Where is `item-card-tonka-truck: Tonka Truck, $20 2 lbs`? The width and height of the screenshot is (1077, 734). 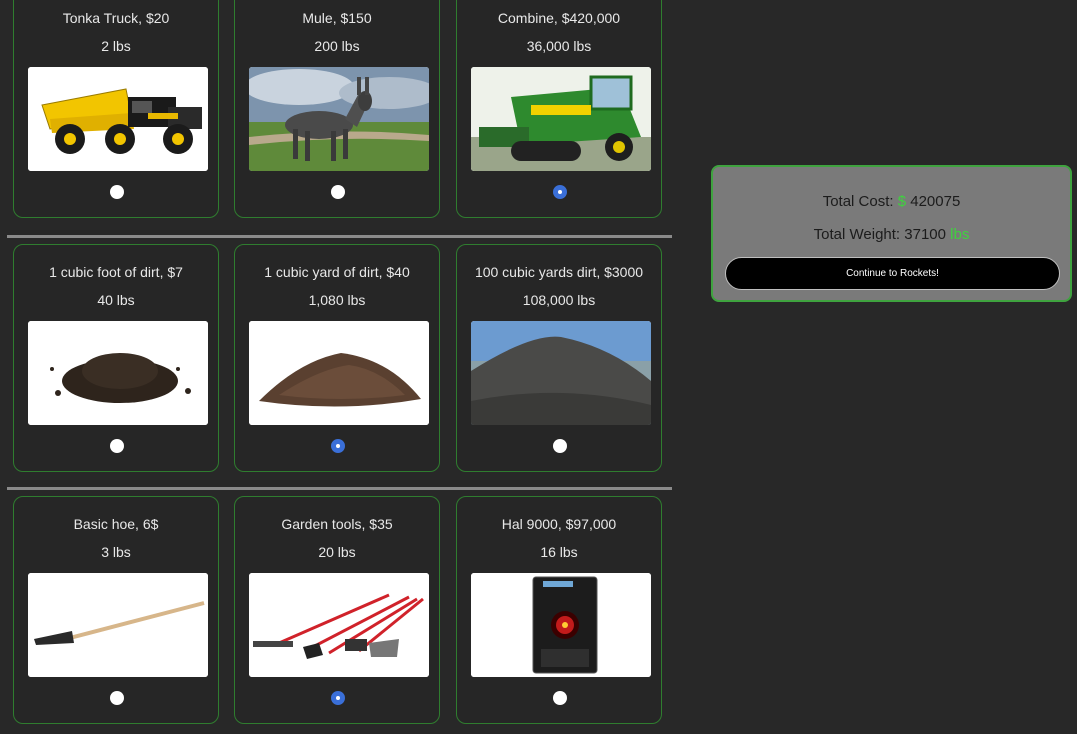
item-card-tonka-truck: Tonka Truck, $20 2 lbs is located at coordinates (116, 109).